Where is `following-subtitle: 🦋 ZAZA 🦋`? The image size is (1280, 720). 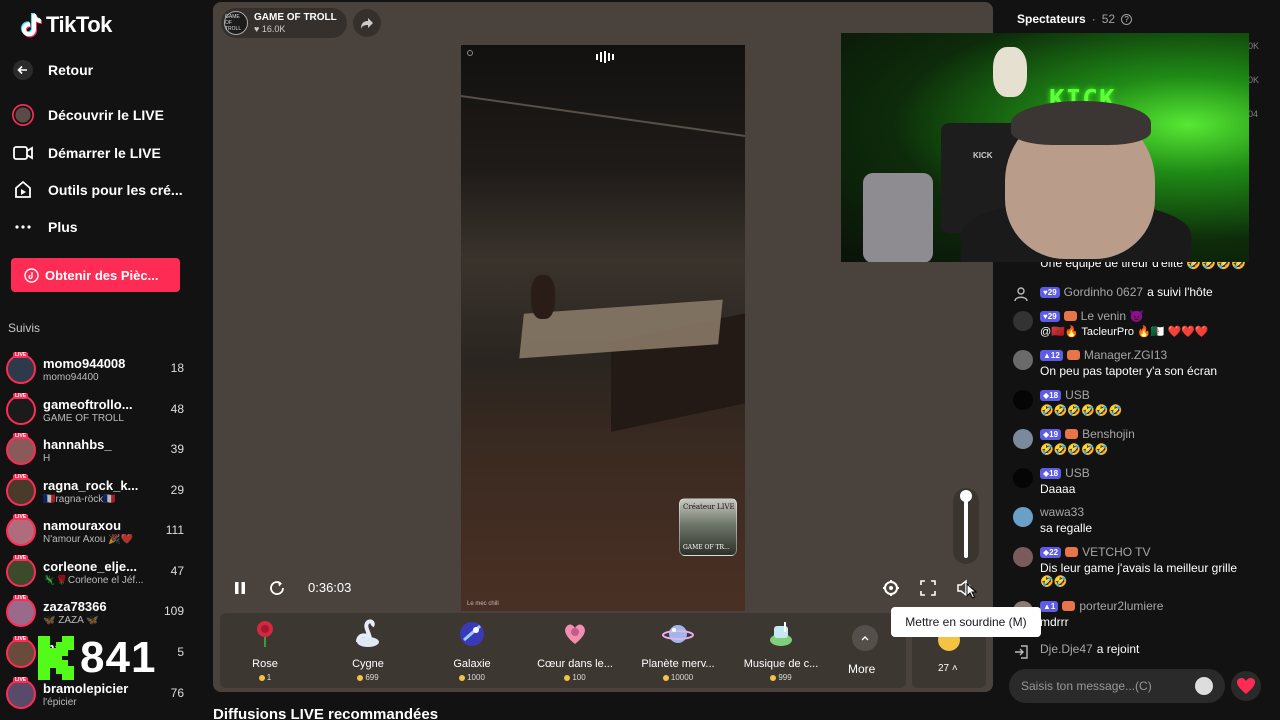
following-subtitle: 🦋 ZAZA 🦋 is located at coordinates (71, 620).